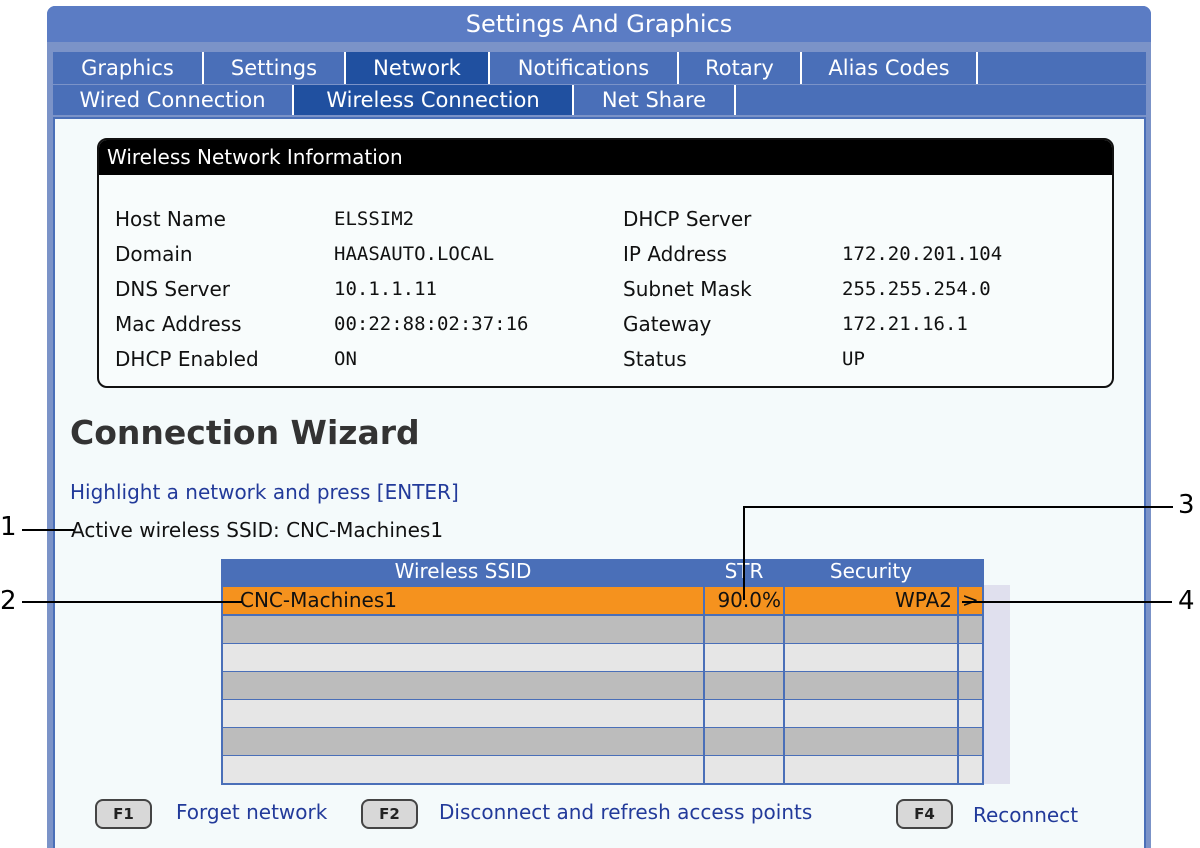 The image size is (1200, 848). Describe the element at coordinates (172, 289) in the screenshot. I see `info-label-dns-server: DNS Server` at that location.